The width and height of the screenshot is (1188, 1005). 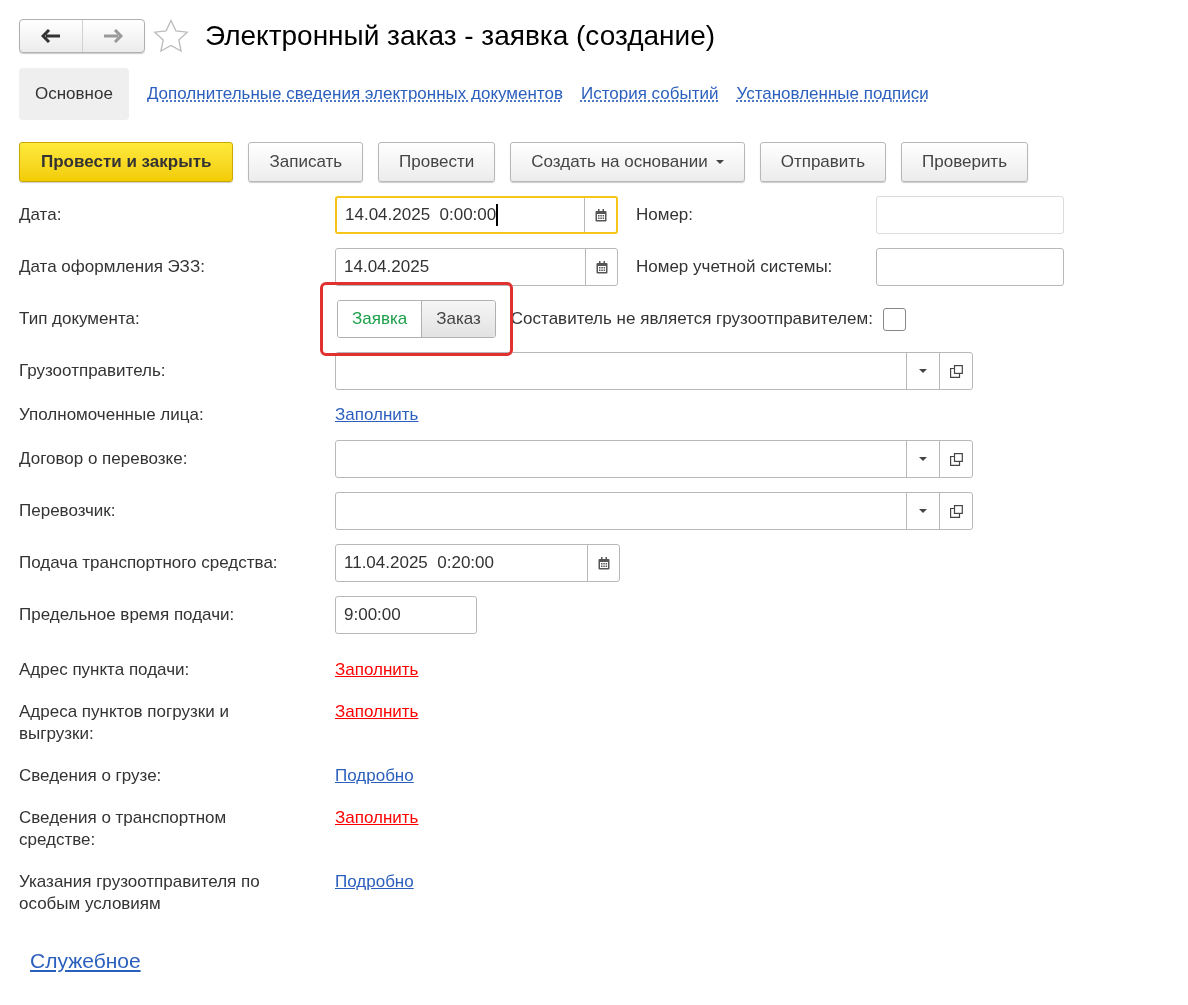 What do you see at coordinates (85, 961) in the screenshot?
I see `service-link: Служебное` at bounding box center [85, 961].